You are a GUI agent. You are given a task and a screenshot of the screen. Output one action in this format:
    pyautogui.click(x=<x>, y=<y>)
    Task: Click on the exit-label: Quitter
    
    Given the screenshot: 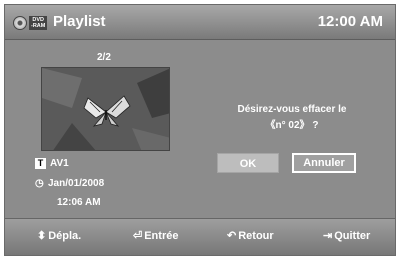 What is the action you would take?
    pyautogui.click(x=352, y=236)
    